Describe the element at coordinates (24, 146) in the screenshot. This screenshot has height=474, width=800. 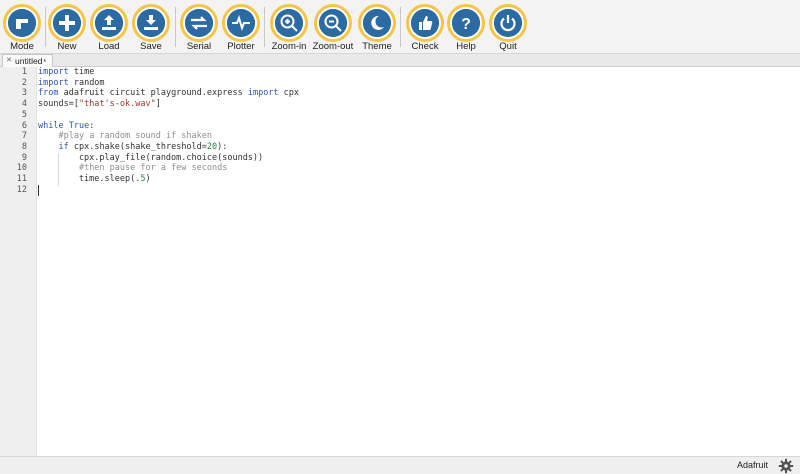
I see `line-number: 8` at that location.